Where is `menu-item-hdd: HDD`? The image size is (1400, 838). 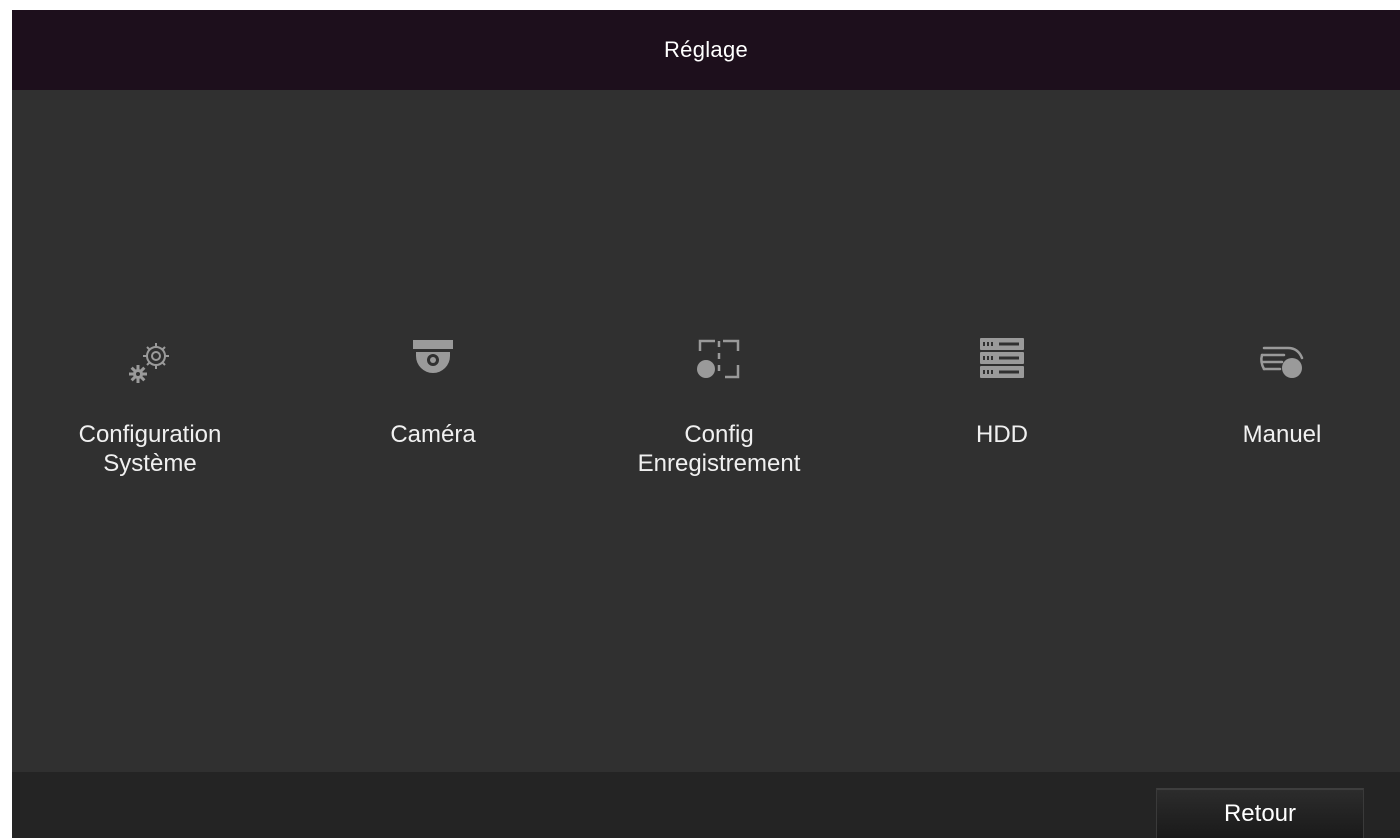 menu-item-hdd: HDD is located at coordinates (1002, 414).